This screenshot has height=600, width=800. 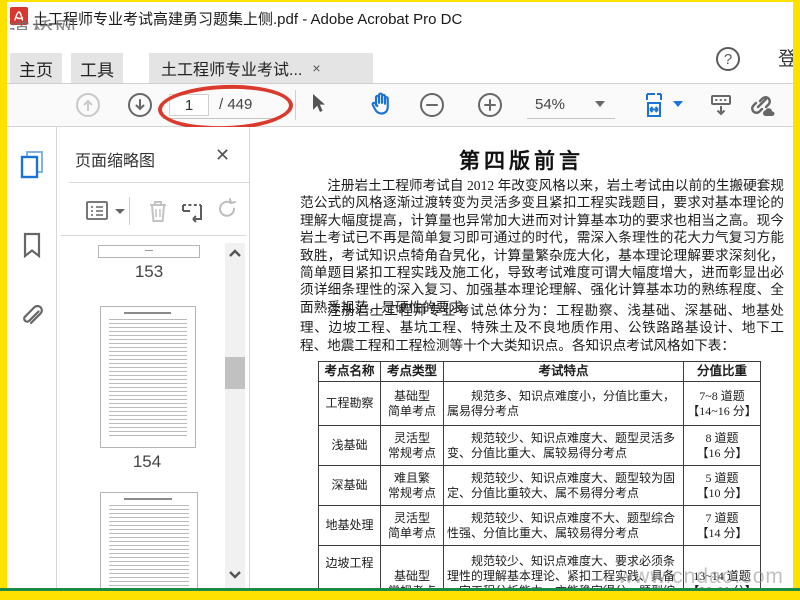 What do you see at coordinates (32, 357) in the screenshot?
I see `navigation-pane-strip` at bounding box center [32, 357].